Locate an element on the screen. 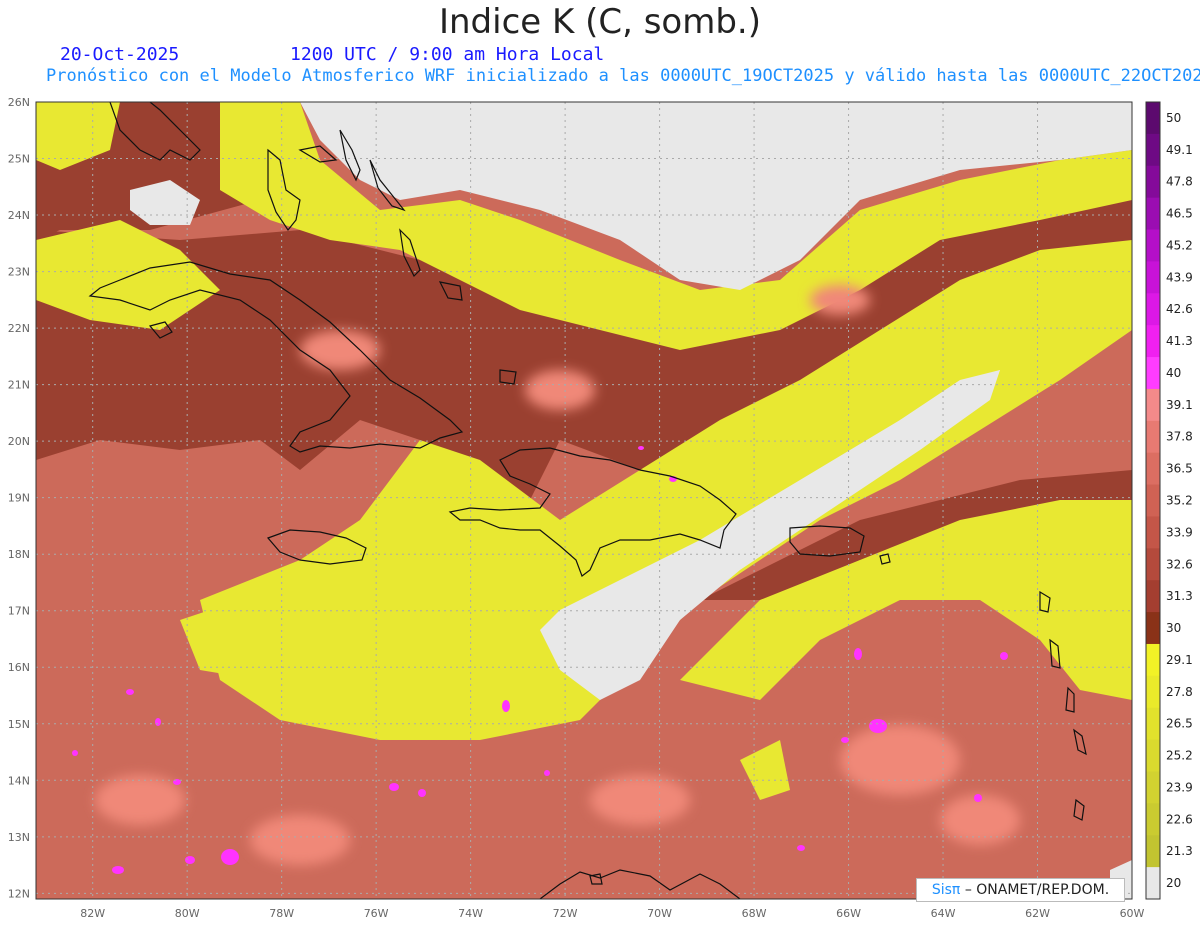 The image size is (1200, 927). legend-level-label: 50 is located at coordinates (1173, 118).